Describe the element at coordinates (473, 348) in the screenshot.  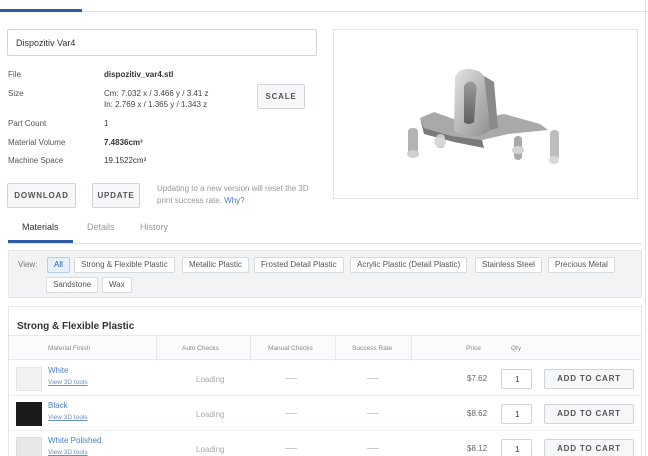
I see `column-header-price: Price` at that location.